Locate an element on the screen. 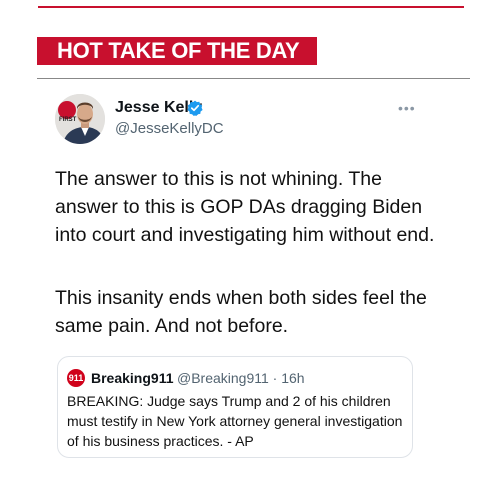 This screenshot has height=482, width=500. quoted-avatar: 911 is located at coordinates (76, 378).